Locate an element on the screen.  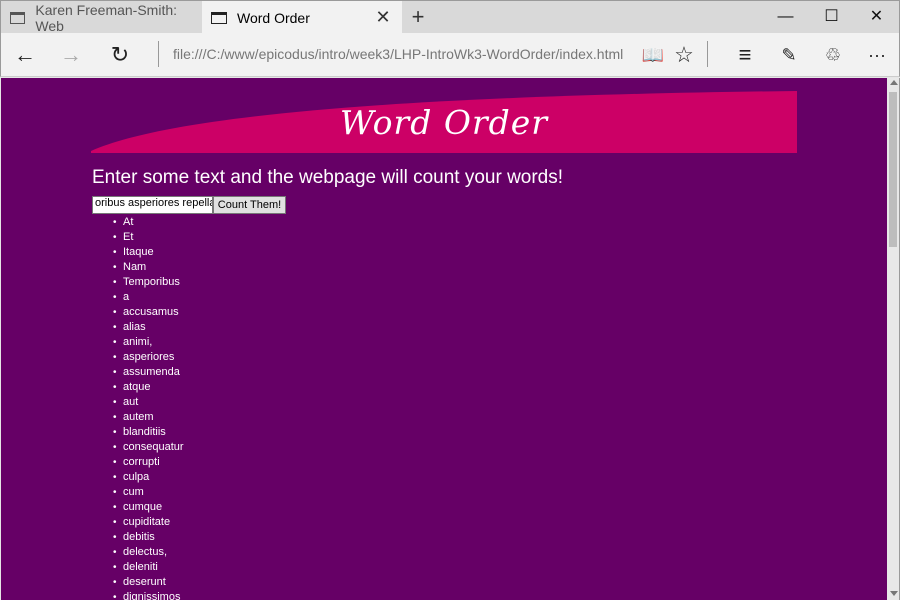
word-list-item: consequatur is located at coordinates (148, 447).